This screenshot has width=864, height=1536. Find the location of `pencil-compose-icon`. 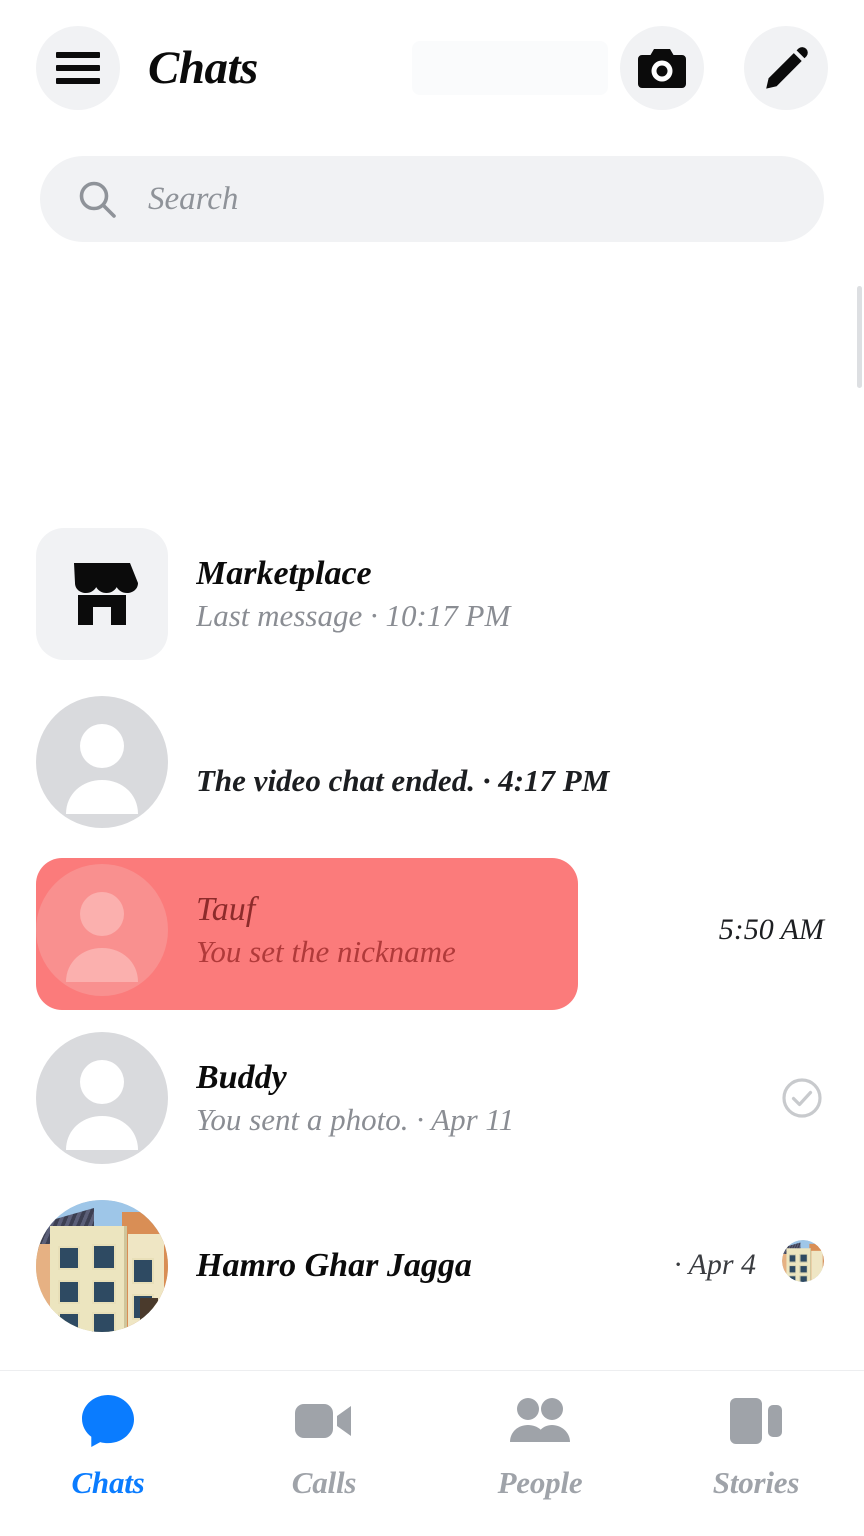

pencil-compose-icon is located at coordinates (787, 68).